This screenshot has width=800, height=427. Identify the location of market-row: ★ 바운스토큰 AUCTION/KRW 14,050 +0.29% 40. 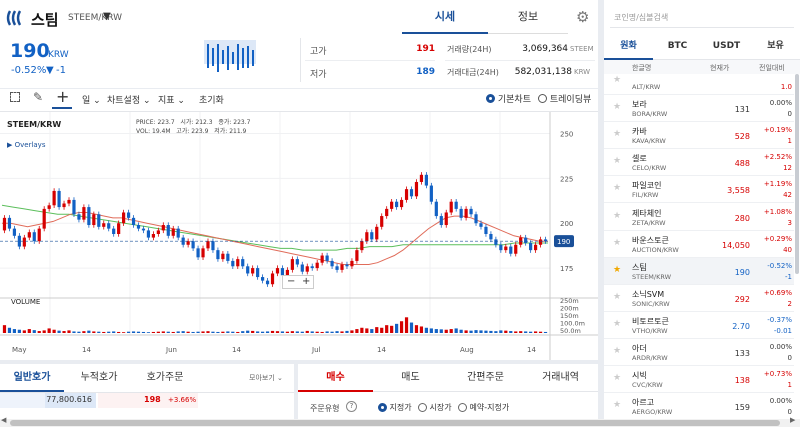
(699, 244).